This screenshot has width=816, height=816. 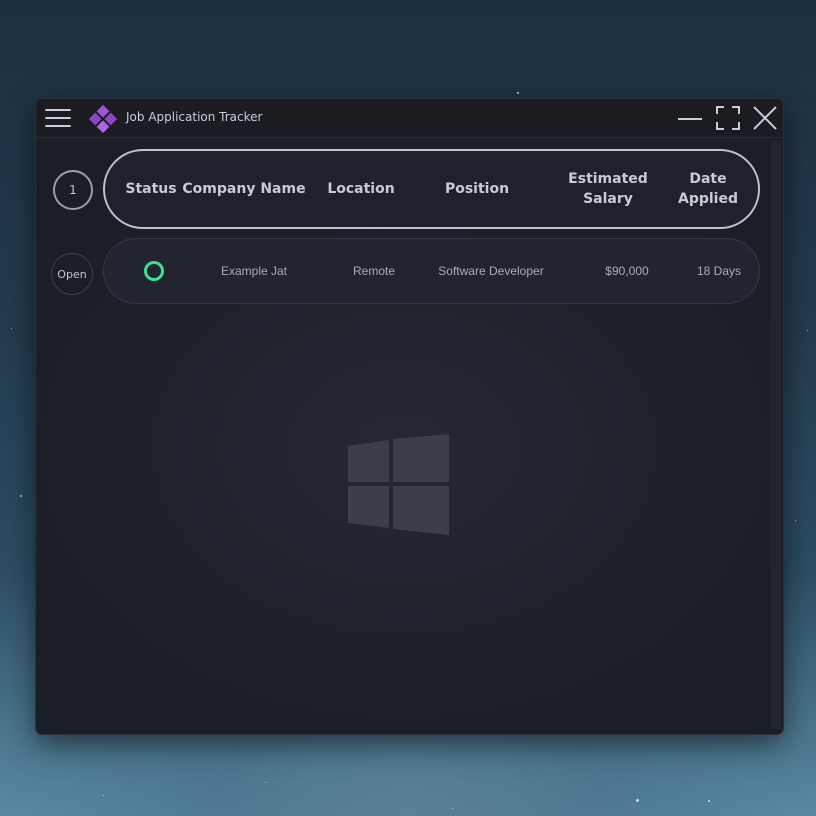 What do you see at coordinates (708, 189) in the screenshot?
I see `header-date-applied: Date Applied` at bounding box center [708, 189].